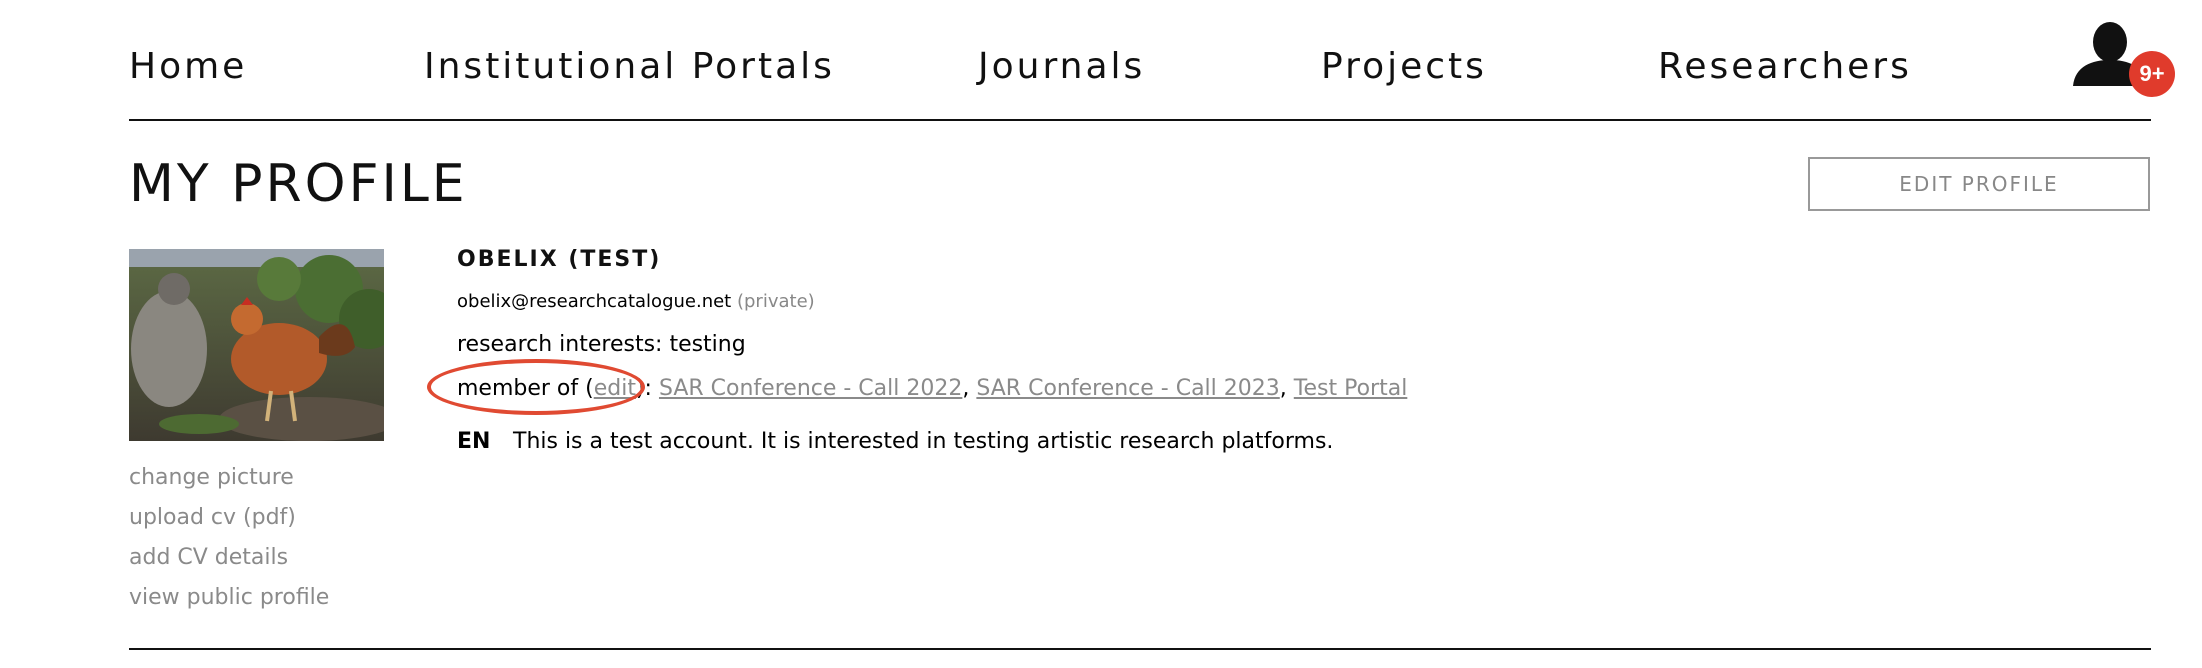 The height and width of the screenshot is (668, 2202). I want to click on add-cv-details-link: add CV details, so click(229, 558).